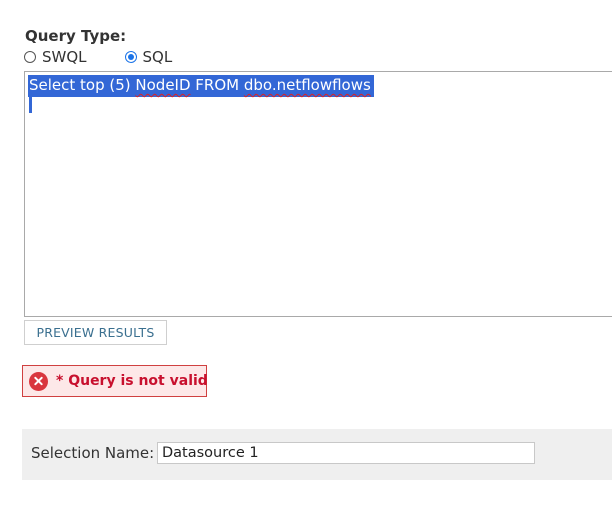  What do you see at coordinates (130, 57) in the screenshot?
I see `radio-sql-circle` at bounding box center [130, 57].